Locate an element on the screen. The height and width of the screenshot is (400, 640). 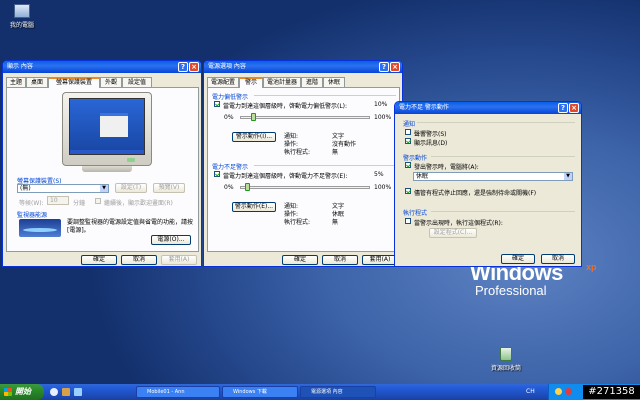
tab-themes: 主題 is located at coordinates (16, 82).